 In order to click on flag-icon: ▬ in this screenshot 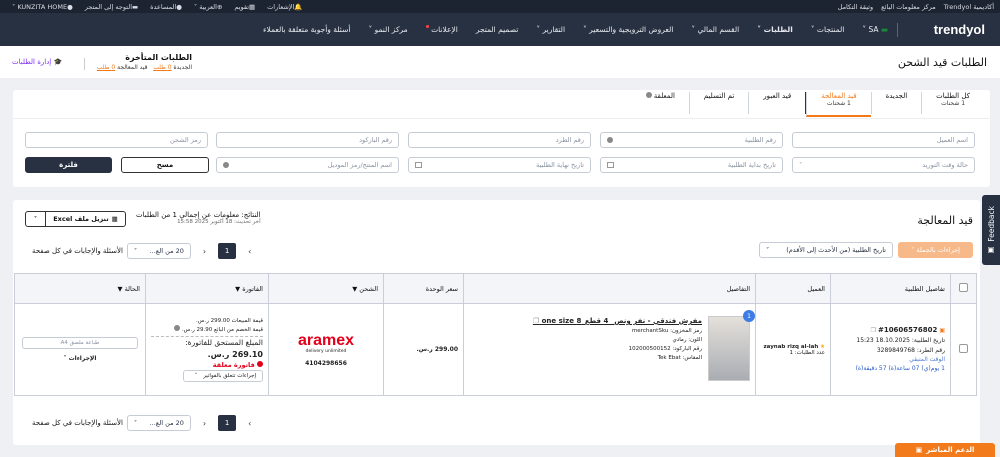, I will do `click(884, 29)`.